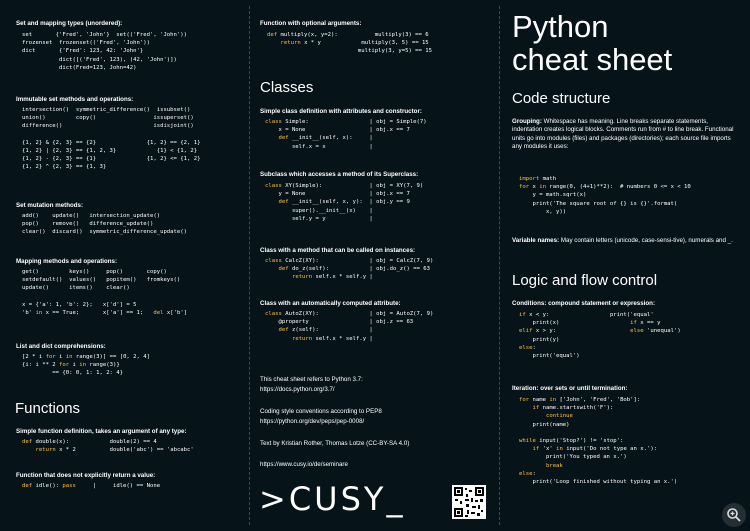 This screenshot has width=750, height=531. What do you see at coordinates (592, 59) in the screenshot?
I see `title-cheat-sheet: cheat sheet` at bounding box center [592, 59].